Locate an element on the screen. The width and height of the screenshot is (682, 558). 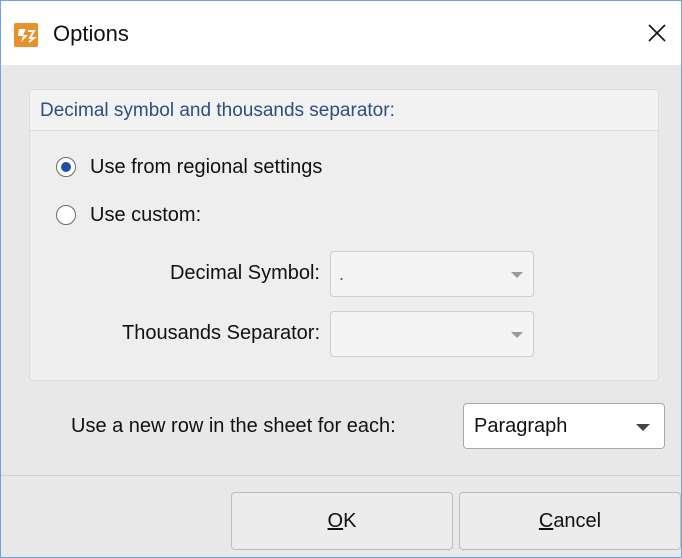
radio-button-unchecked is located at coordinates (66, 215).